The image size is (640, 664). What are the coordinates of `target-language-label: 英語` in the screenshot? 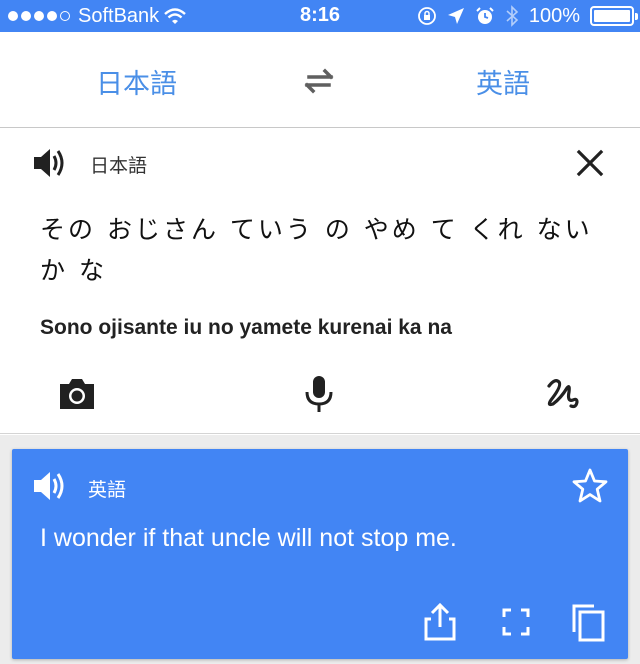 It's located at (107, 490).